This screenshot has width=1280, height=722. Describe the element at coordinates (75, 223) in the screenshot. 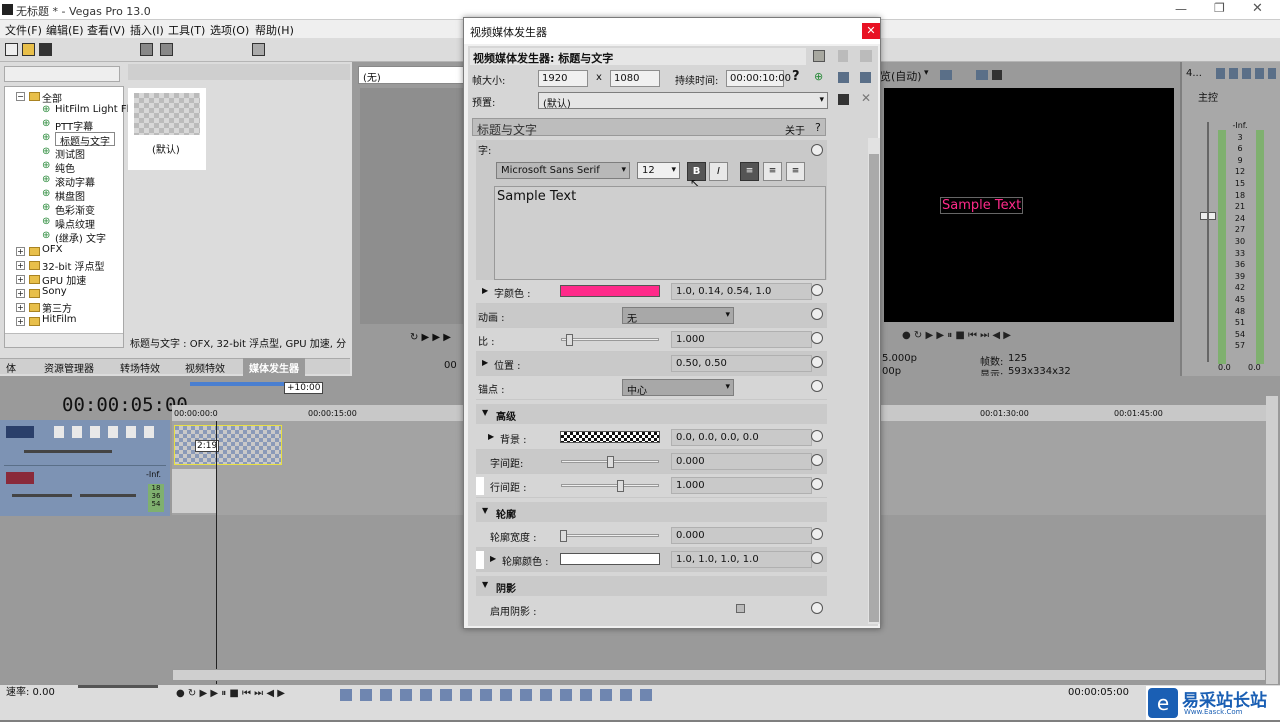

I see `tree-item-noise-texture: 噪点纹理` at that location.